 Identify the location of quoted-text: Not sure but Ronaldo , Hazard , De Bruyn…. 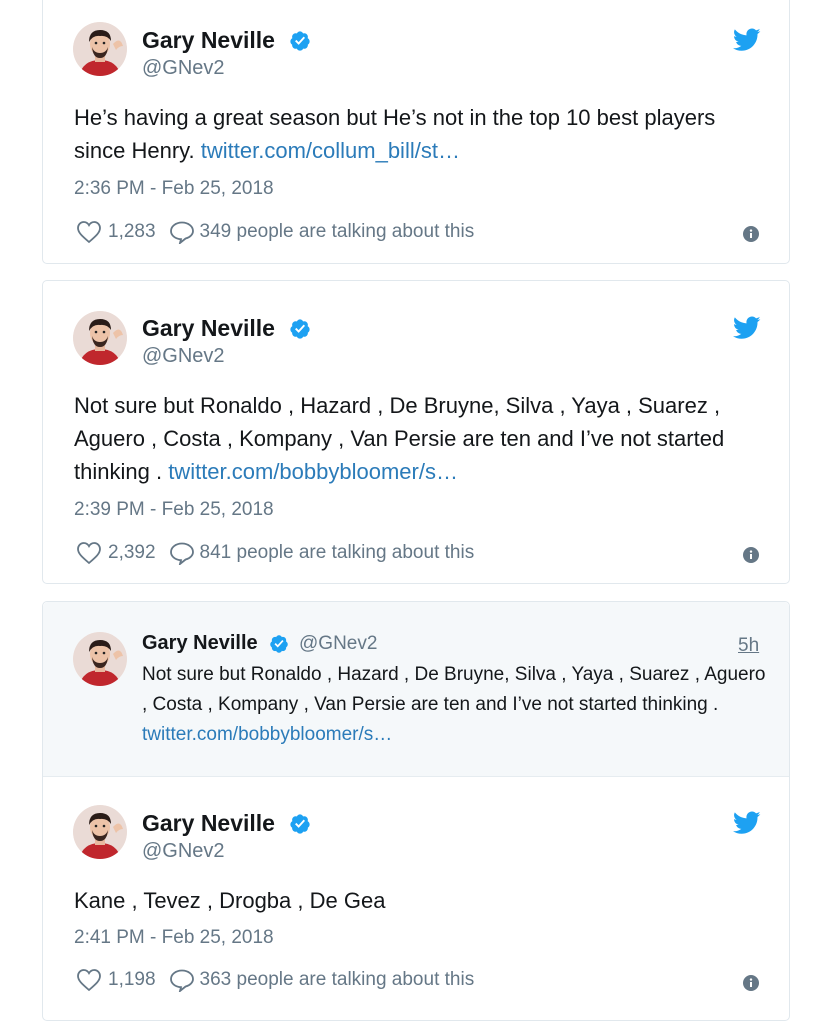
(457, 705).